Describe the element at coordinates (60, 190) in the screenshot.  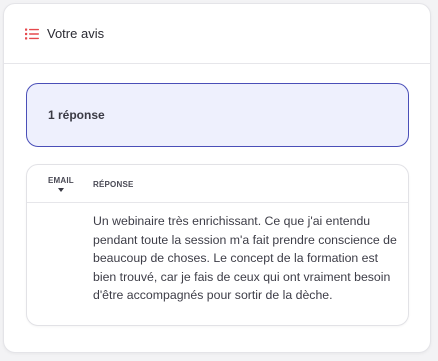
I see `sort-down-icon` at that location.